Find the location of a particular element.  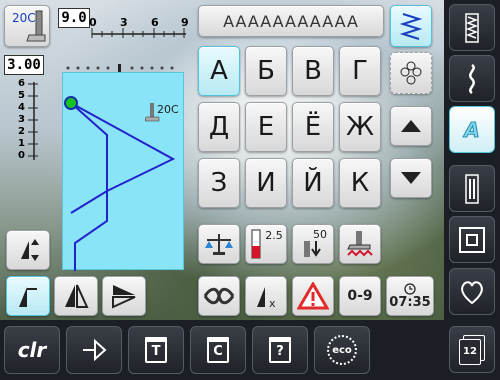

letter-key: И is located at coordinates (266, 183).